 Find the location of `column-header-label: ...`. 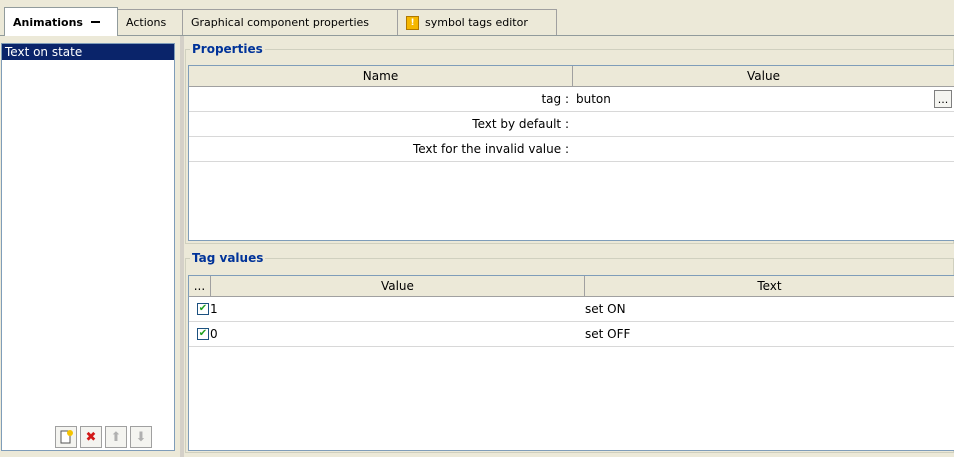

column-header-label: ... is located at coordinates (199, 286).